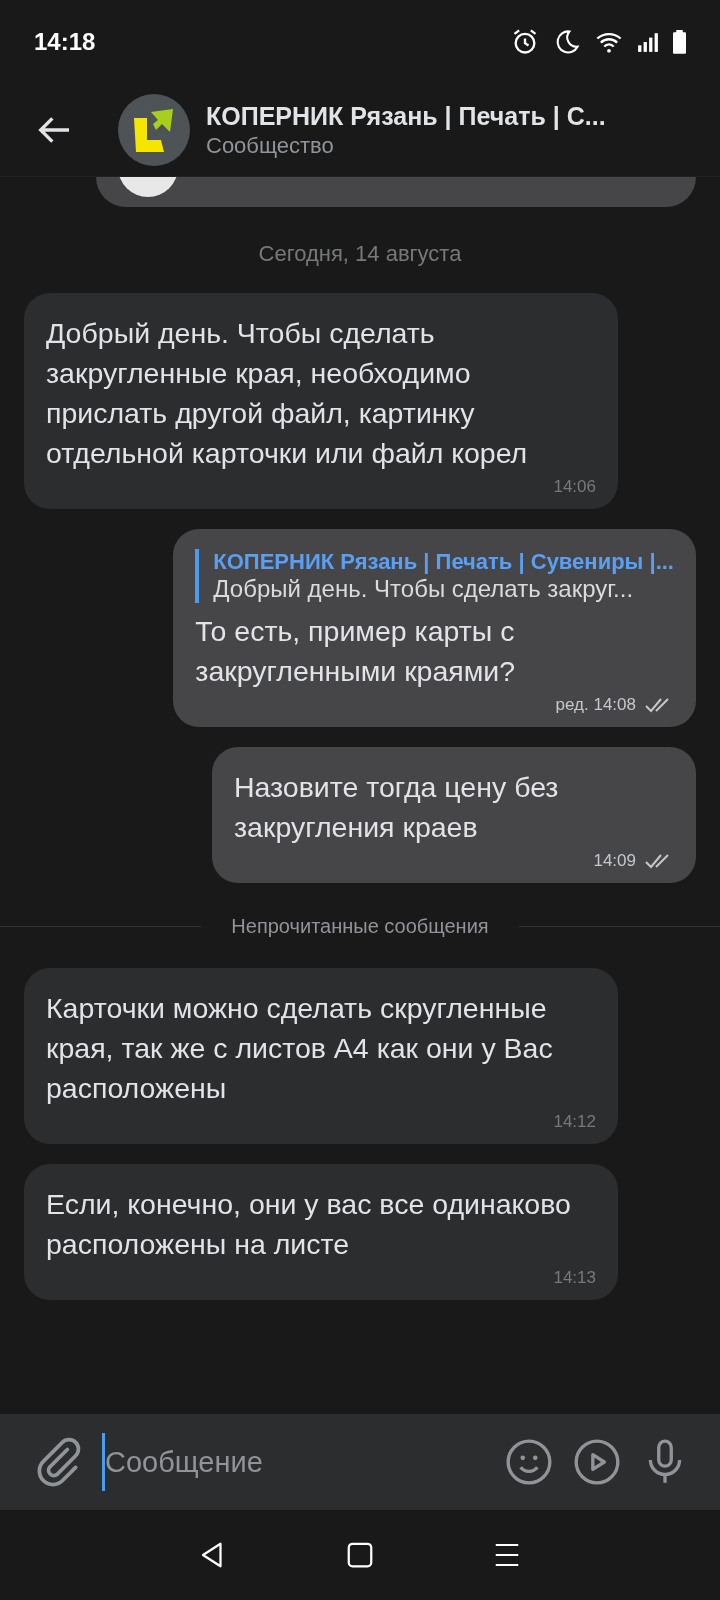 The width and height of the screenshot is (720, 1600). I want to click on alarm-icon, so click(525, 42).